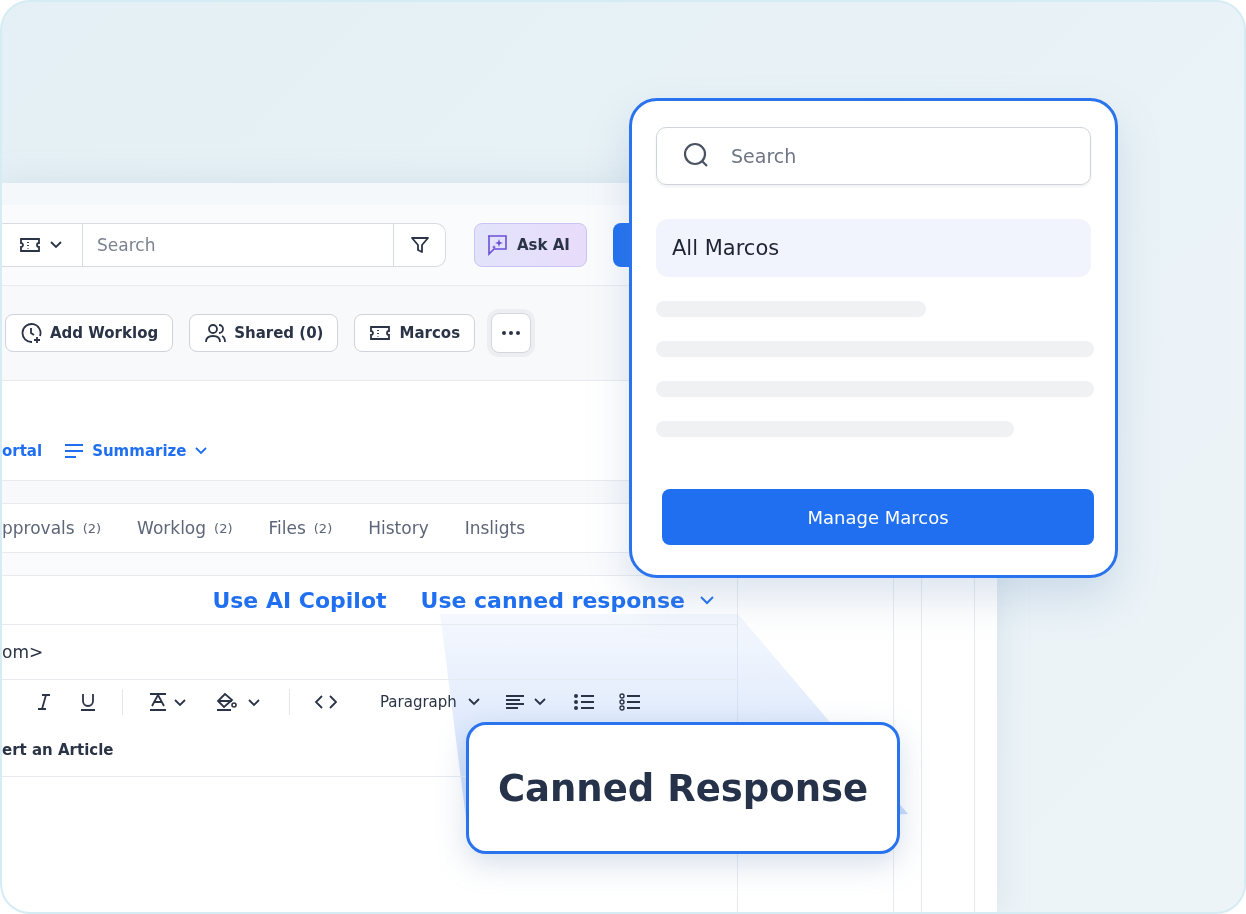 This screenshot has width=1246, height=914. I want to click on tab: History, so click(398, 528).